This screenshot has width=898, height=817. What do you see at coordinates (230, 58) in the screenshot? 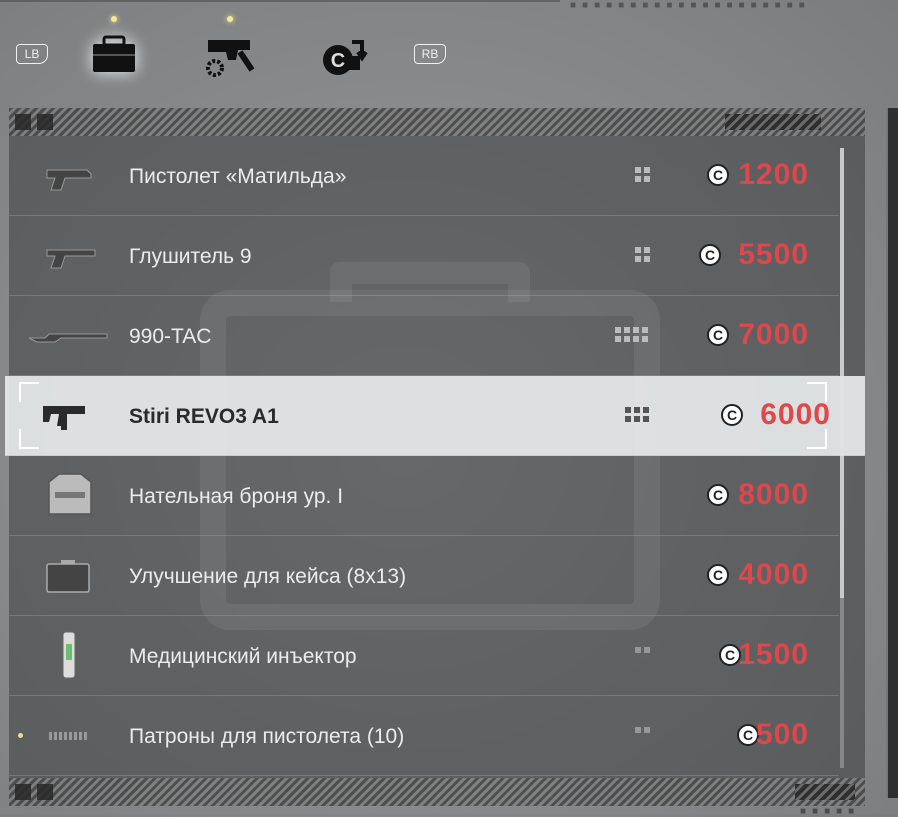
I see `gun-upgrade-icon` at bounding box center [230, 58].